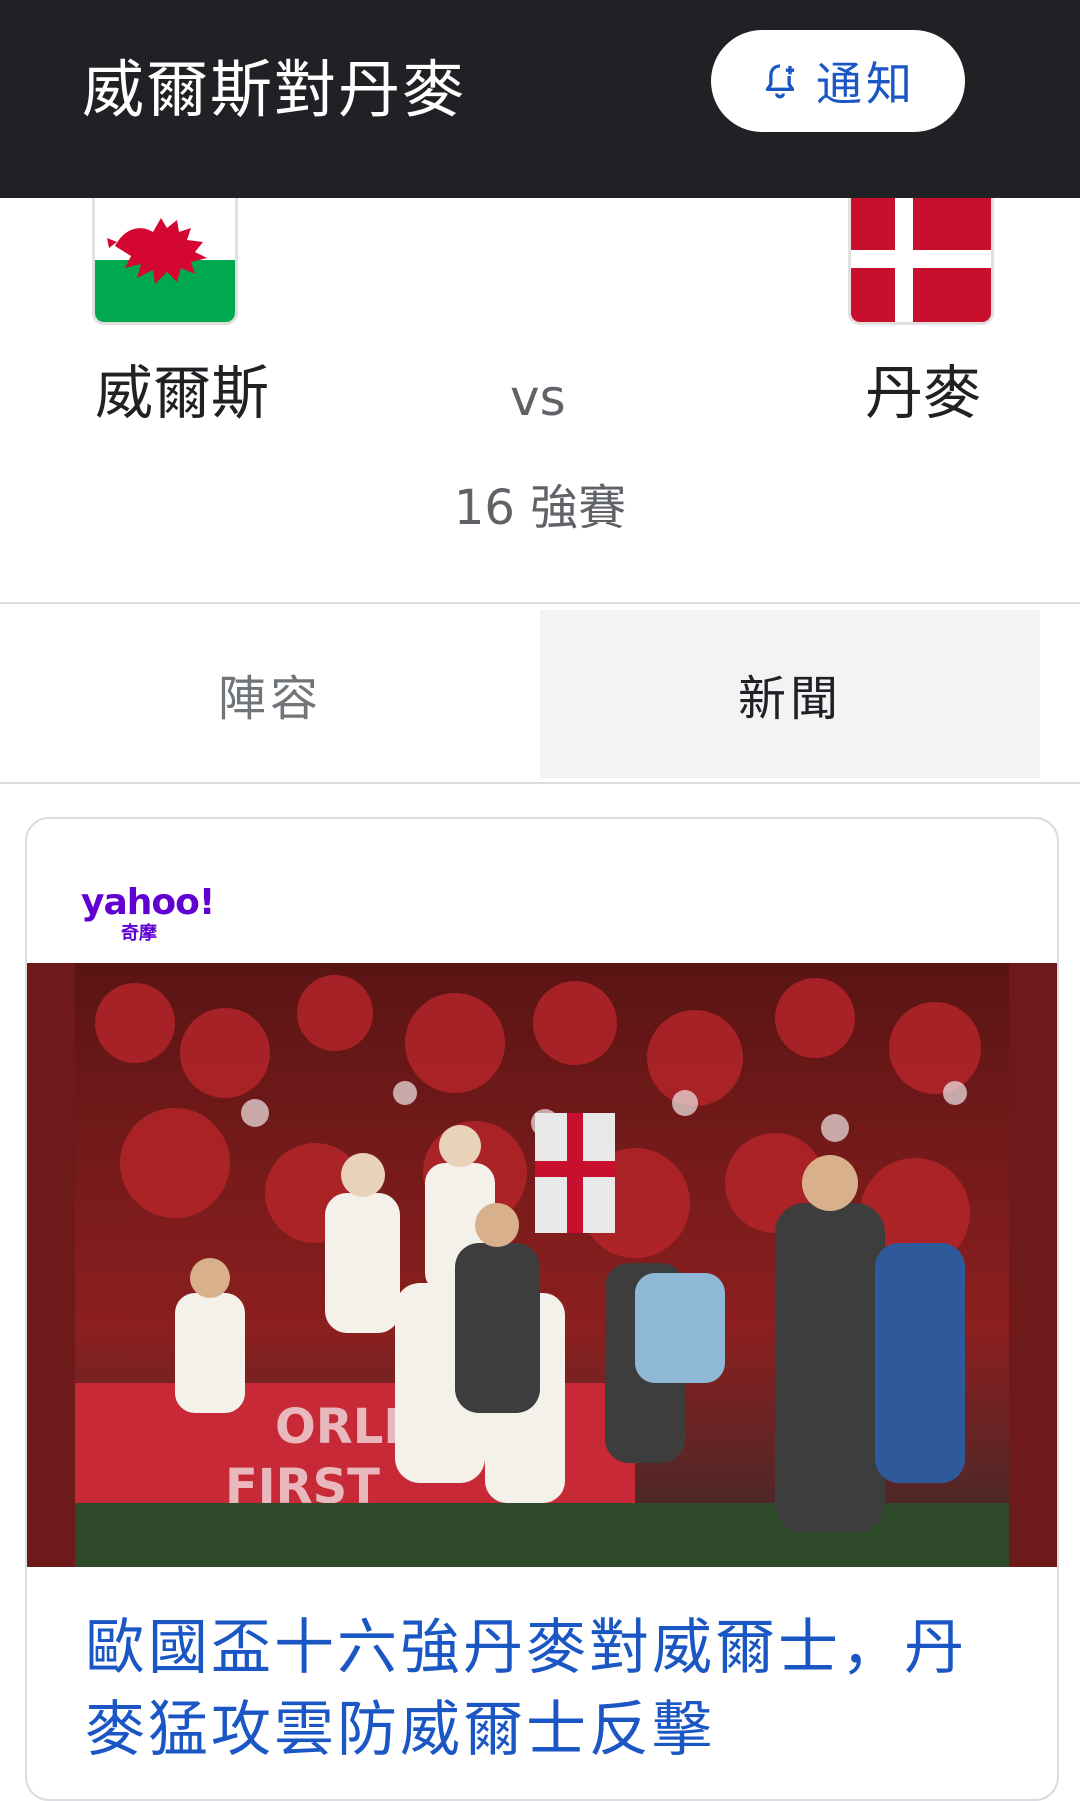  I want to click on notify-button: 通知, so click(838, 81).